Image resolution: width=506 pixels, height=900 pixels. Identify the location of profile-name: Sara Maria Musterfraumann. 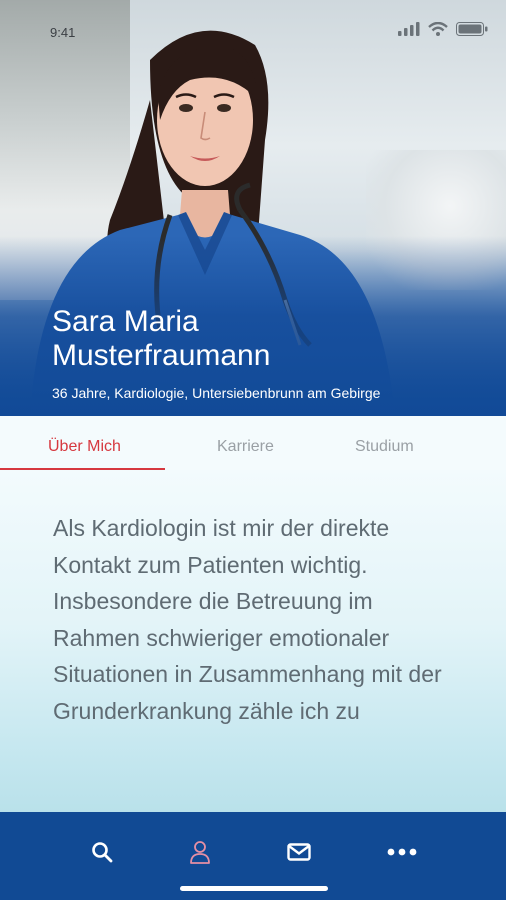
(161, 339).